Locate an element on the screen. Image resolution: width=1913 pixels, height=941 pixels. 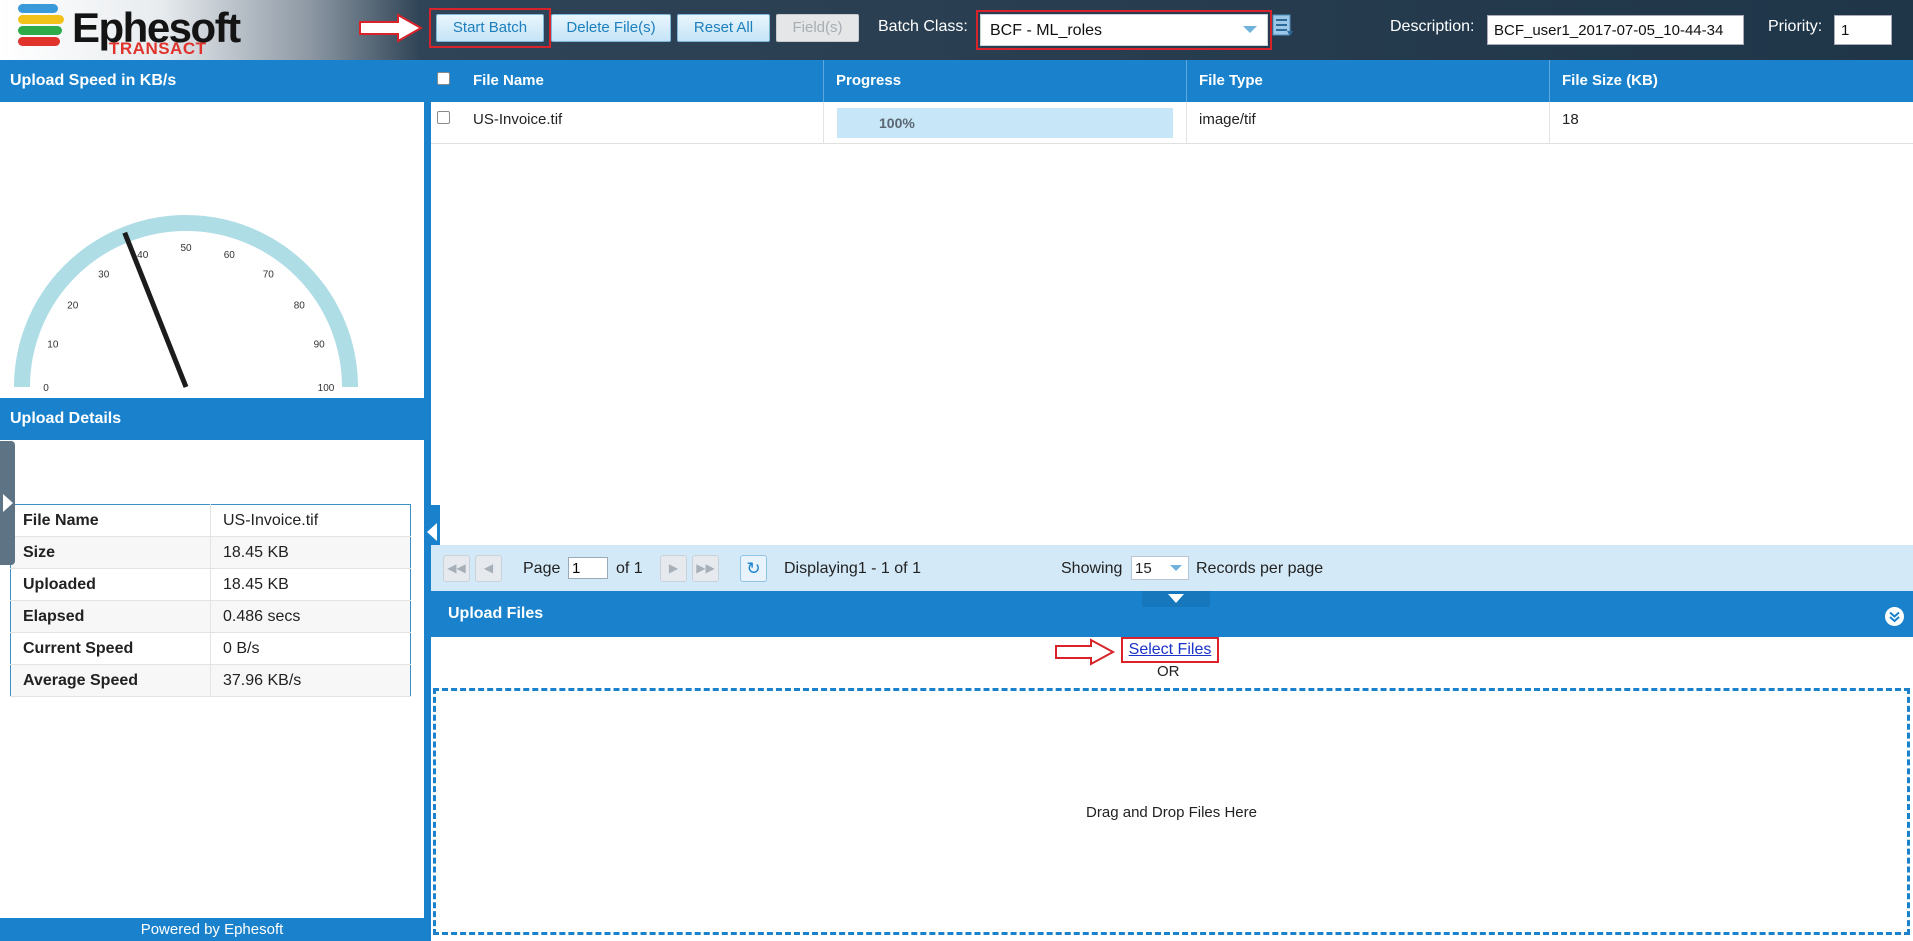
details-value: 0 B/s is located at coordinates (310, 648).